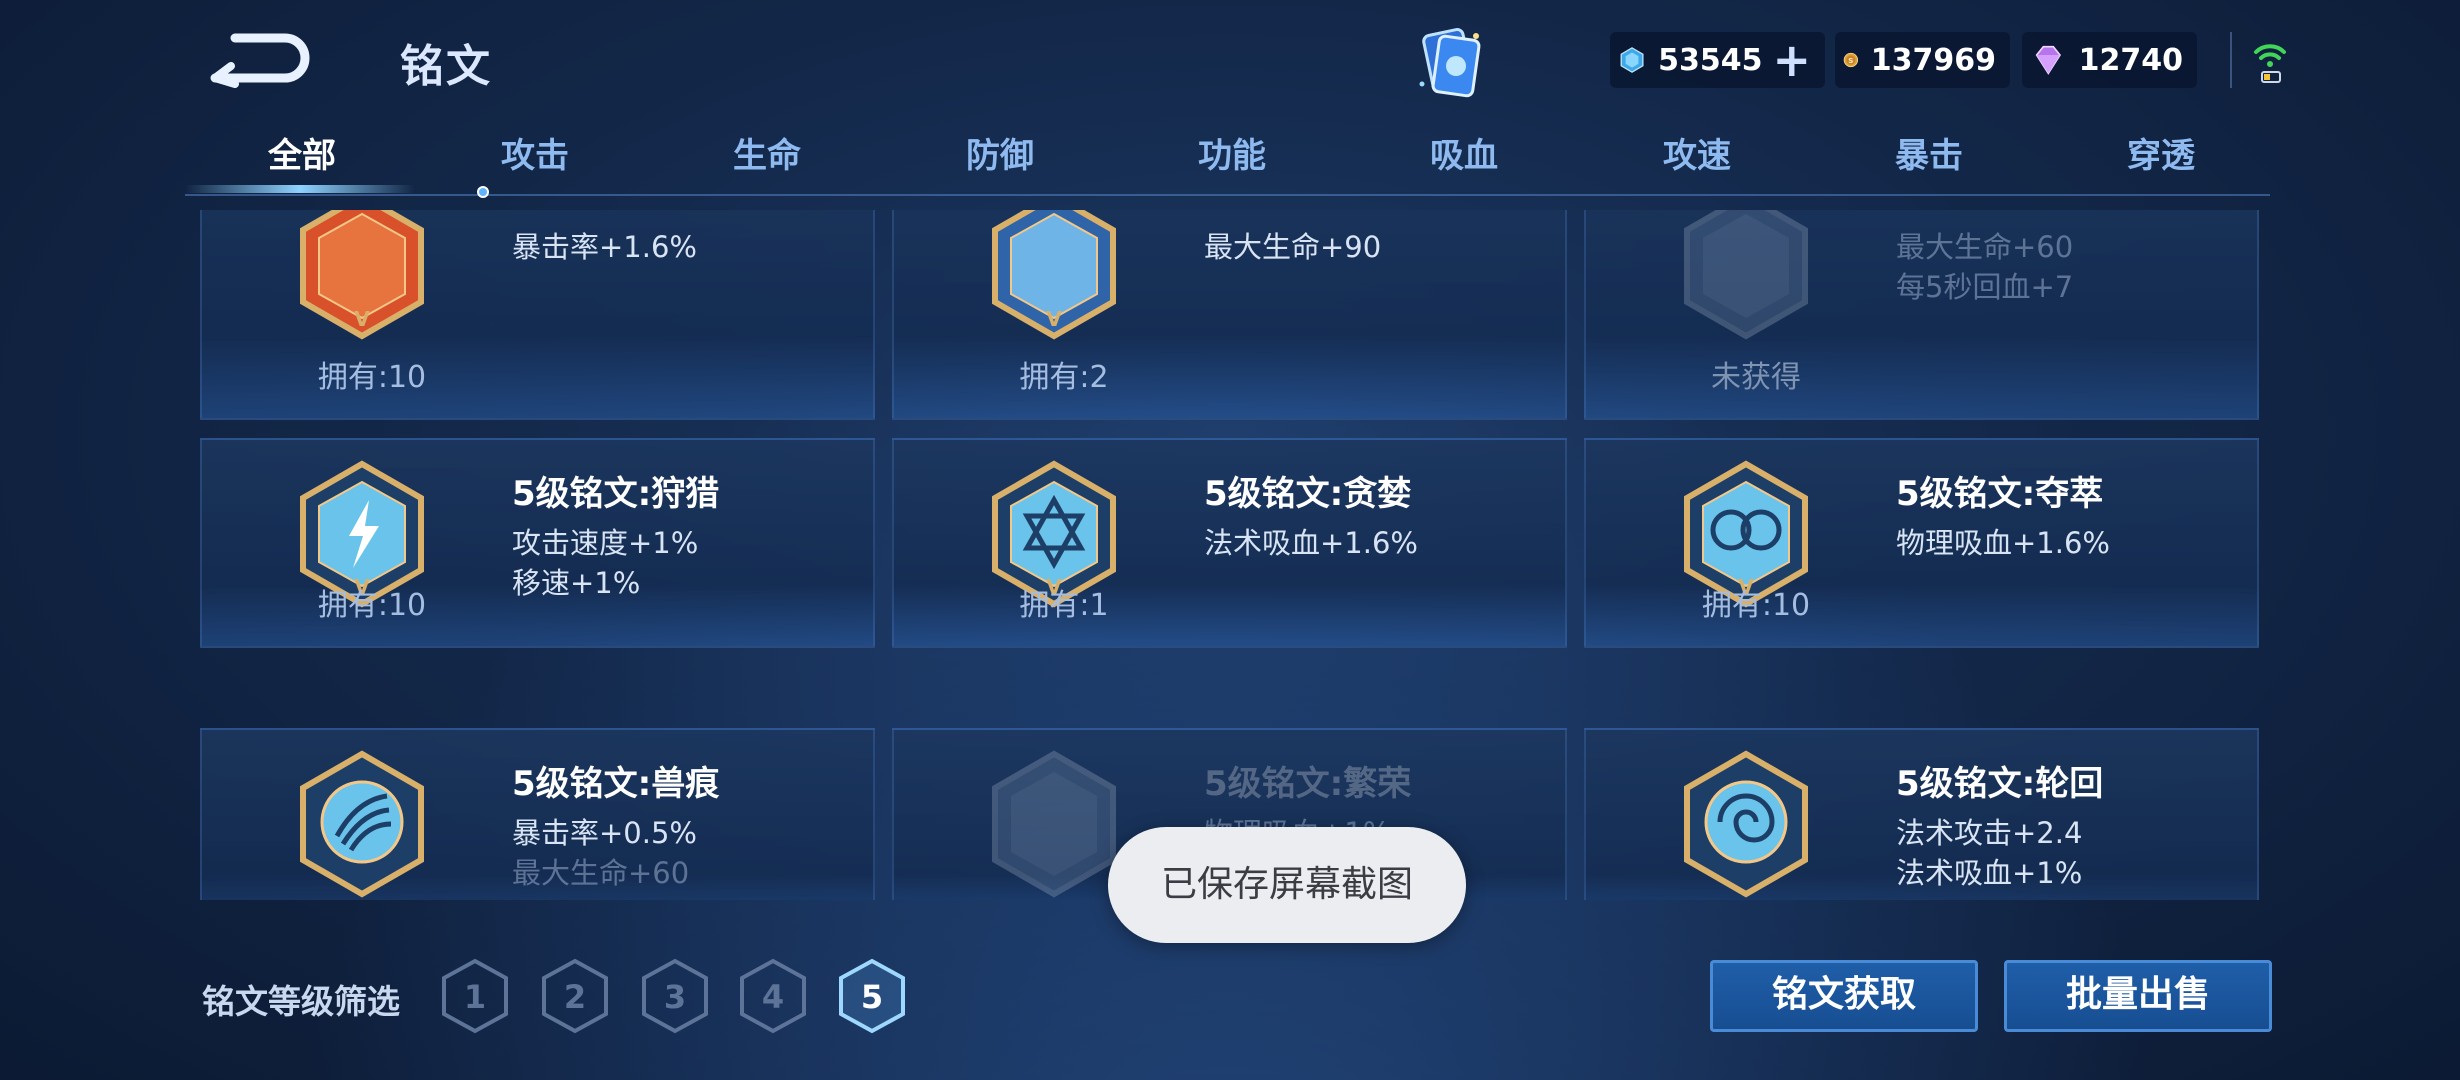 The height and width of the screenshot is (1080, 2460). I want to click on rune-name: 5级铭文:兽痕, so click(616, 784).